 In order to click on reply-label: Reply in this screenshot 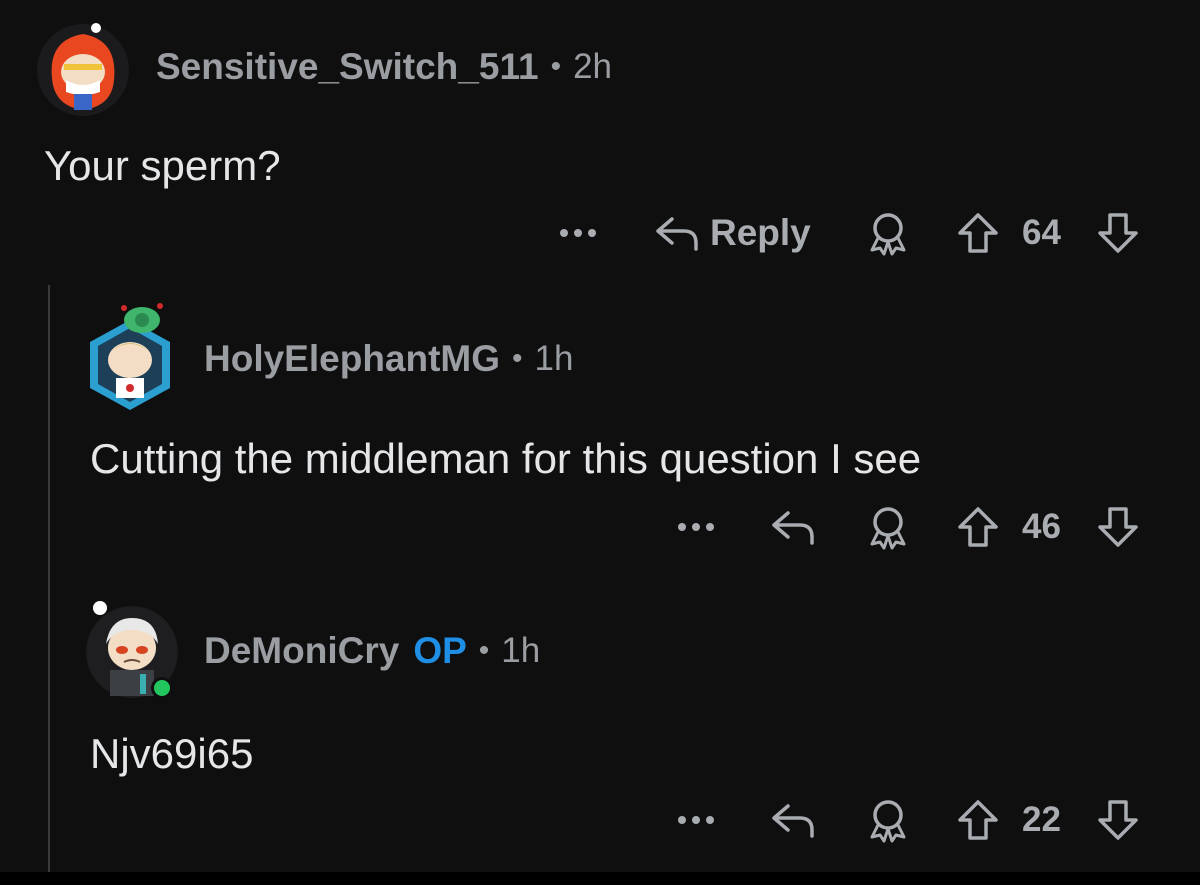, I will do `click(760, 232)`.